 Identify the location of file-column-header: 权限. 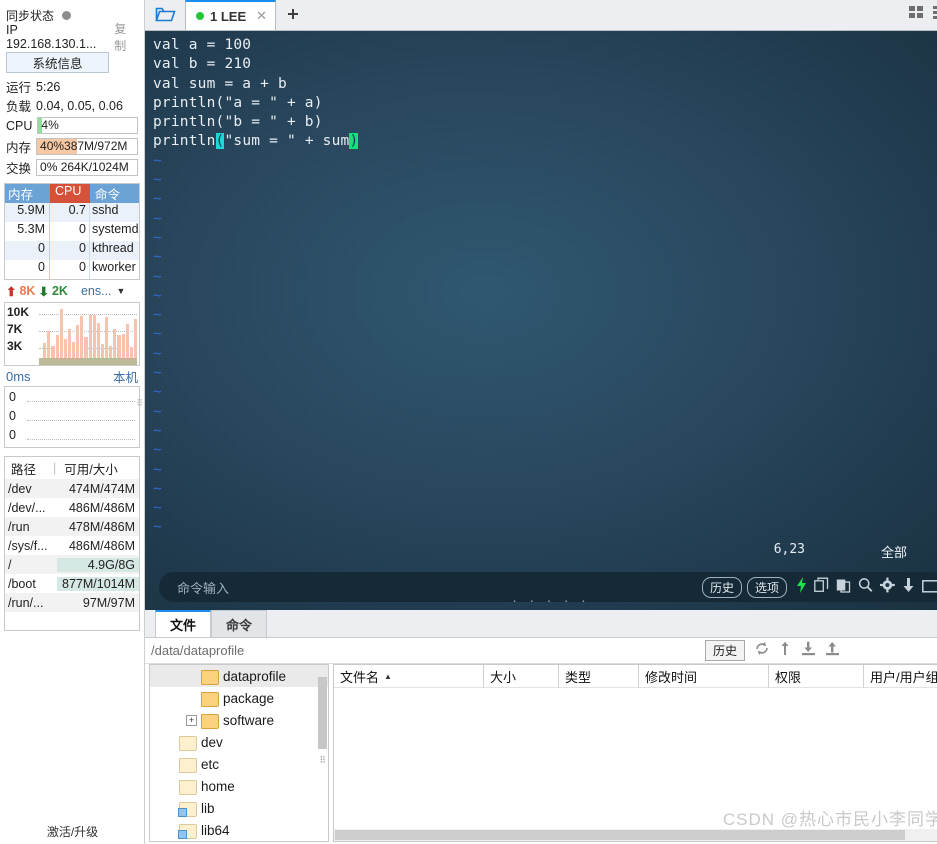
(816, 676).